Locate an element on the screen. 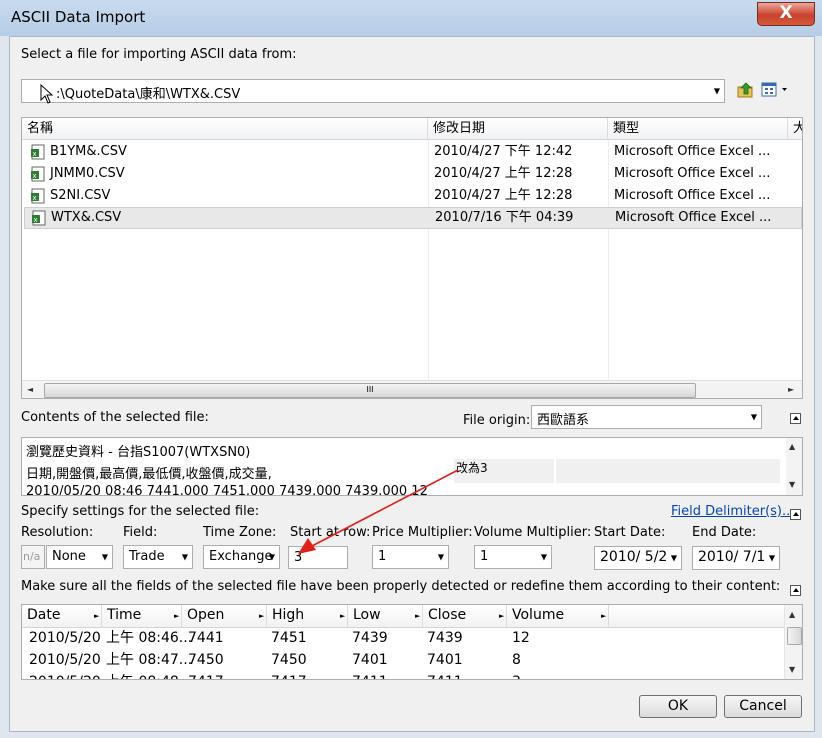 The height and width of the screenshot is (738, 822). path-combobox: :\QuoteData\康和\WTX&.CSV ▼ is located at coordinates (373, 91).